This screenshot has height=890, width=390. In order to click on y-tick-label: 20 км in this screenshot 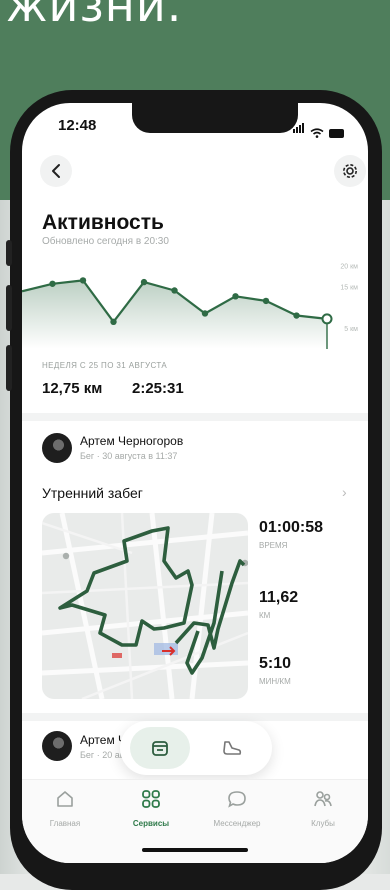, I will do `click(349, 266)`.